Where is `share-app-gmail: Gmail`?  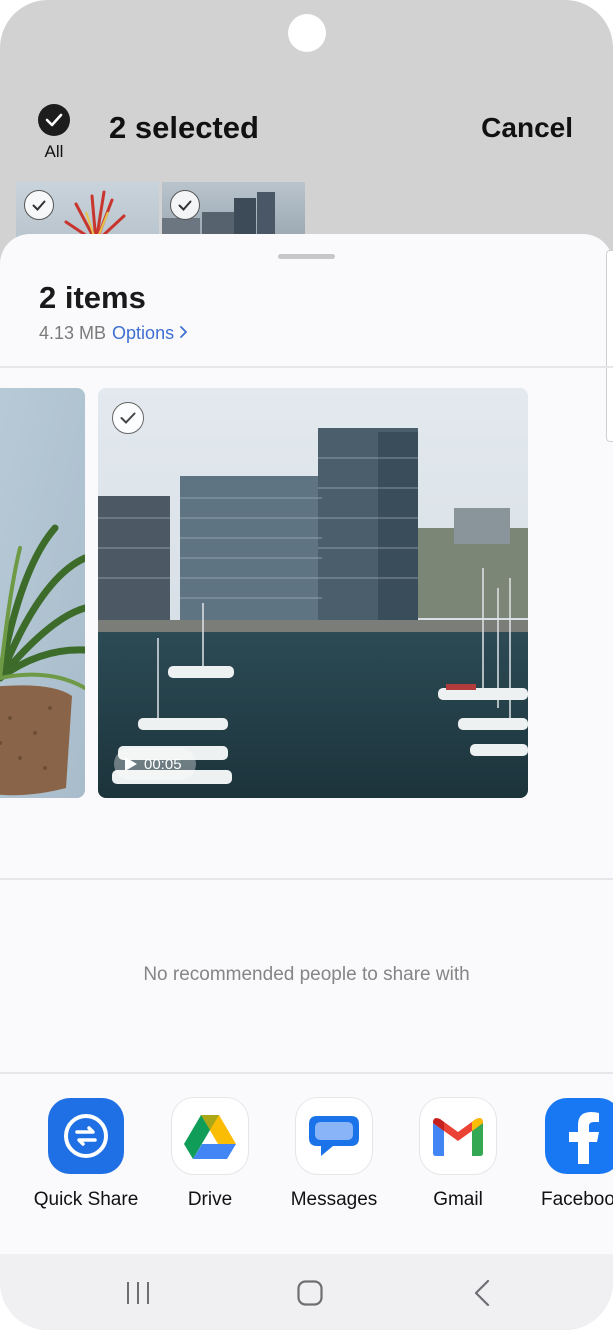 share-app-gmail: Gmail is located at coordinates (458, 1154).